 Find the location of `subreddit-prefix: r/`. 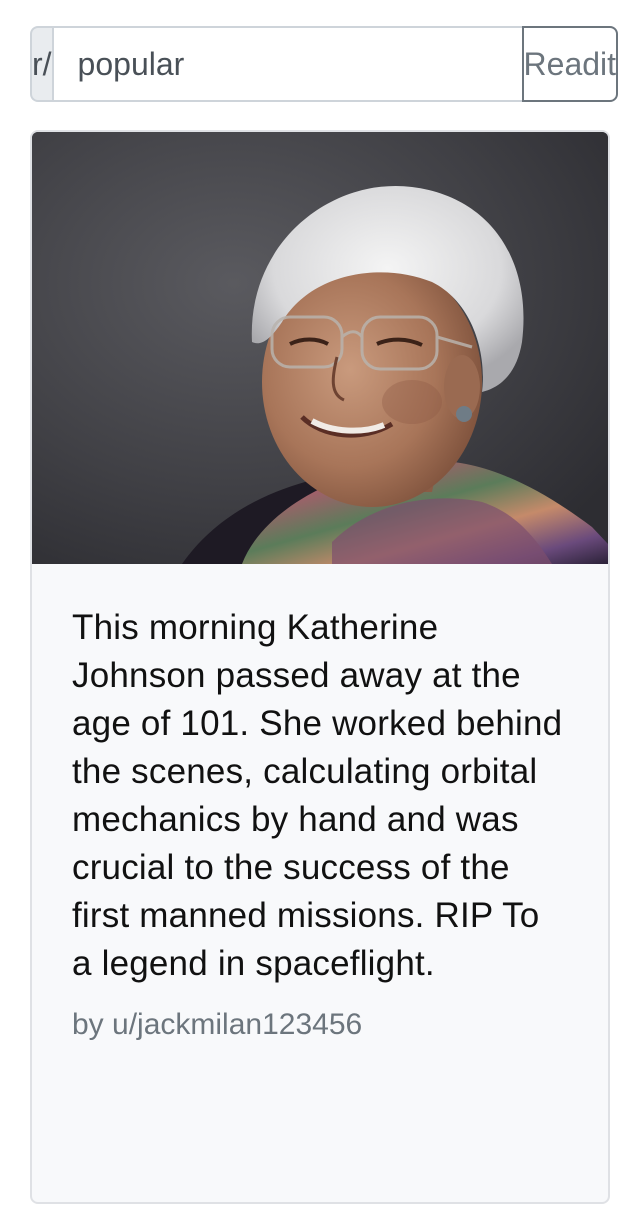

subreddit-prefix: r/ is located at coordinates (41, 64).